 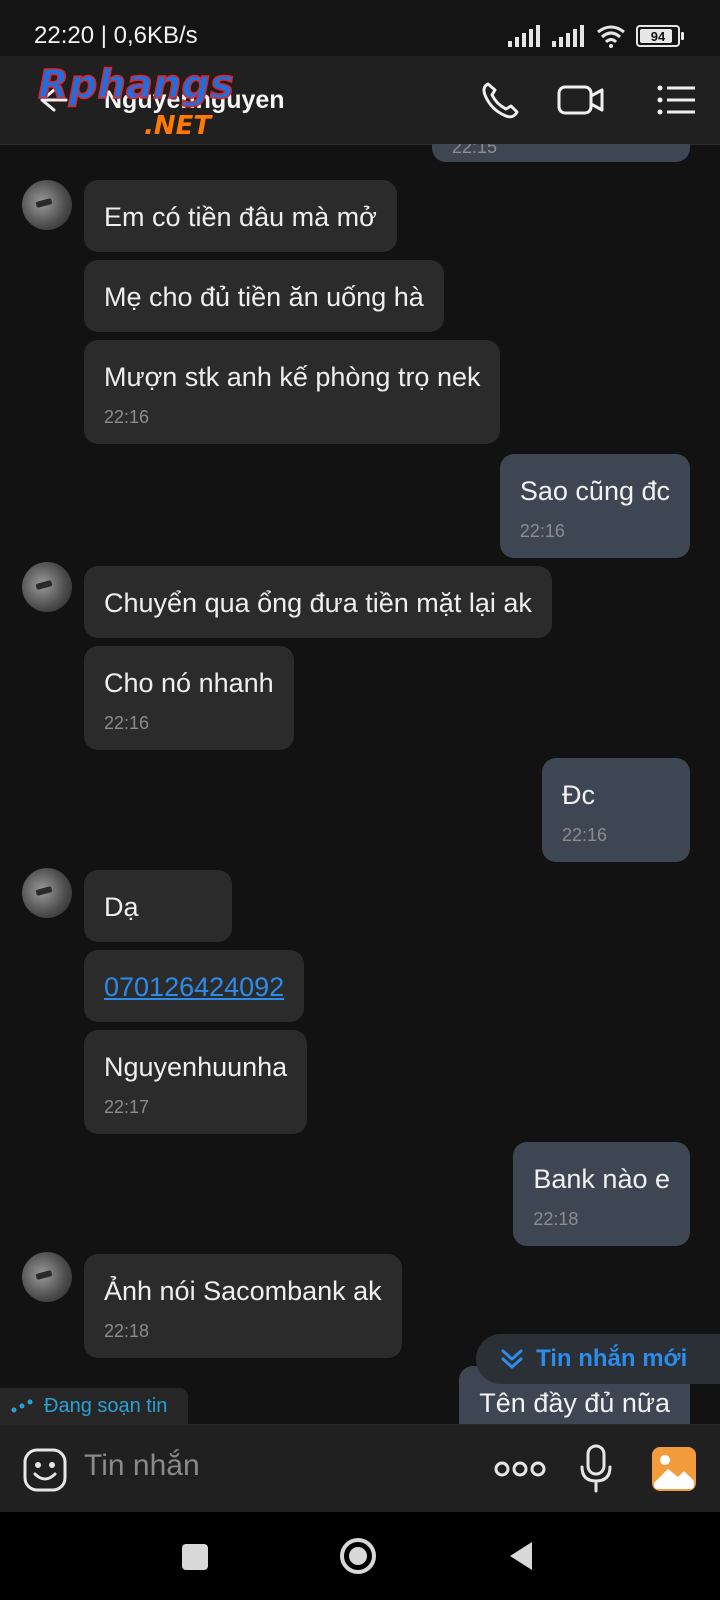 I want to click on message-incoming: Mẹ cho đủ tiền ăn uống hà, so click(x=264, y=296).